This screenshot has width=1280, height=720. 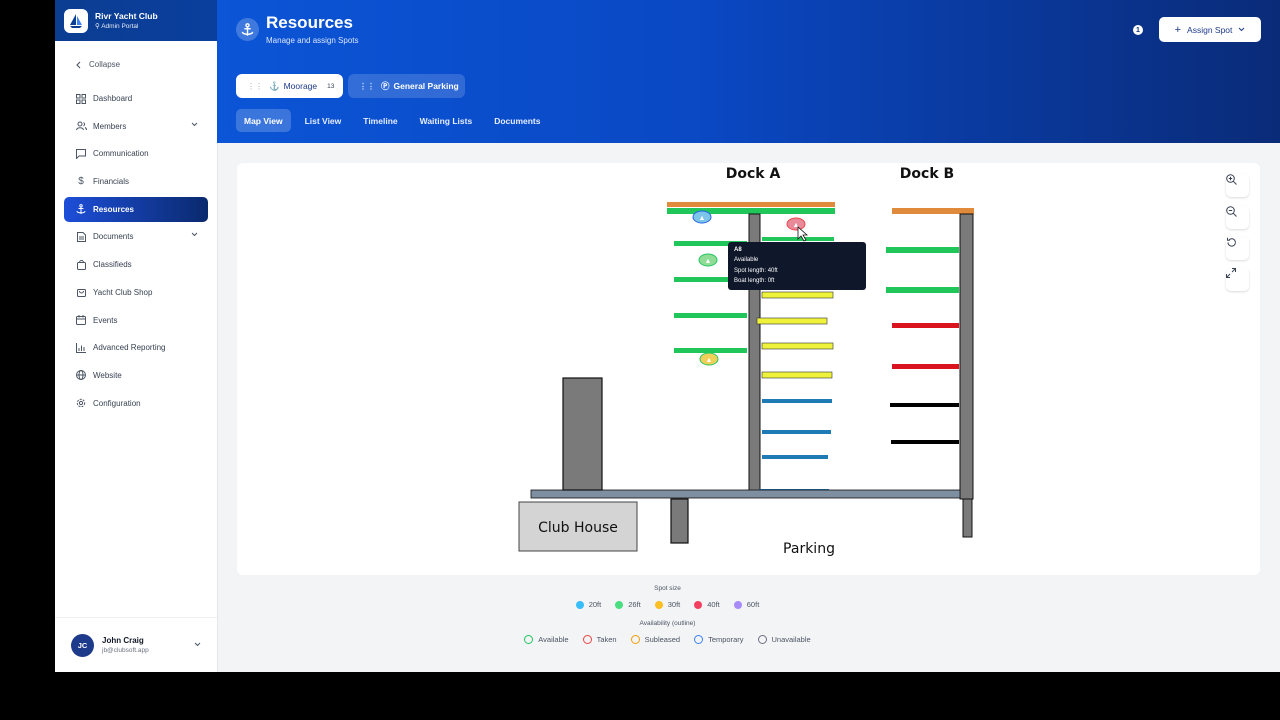 What do you see at coordinates (1178, 29) in the screenshot?
I see `plus-icon: +` at bounding box center [1178, 29].